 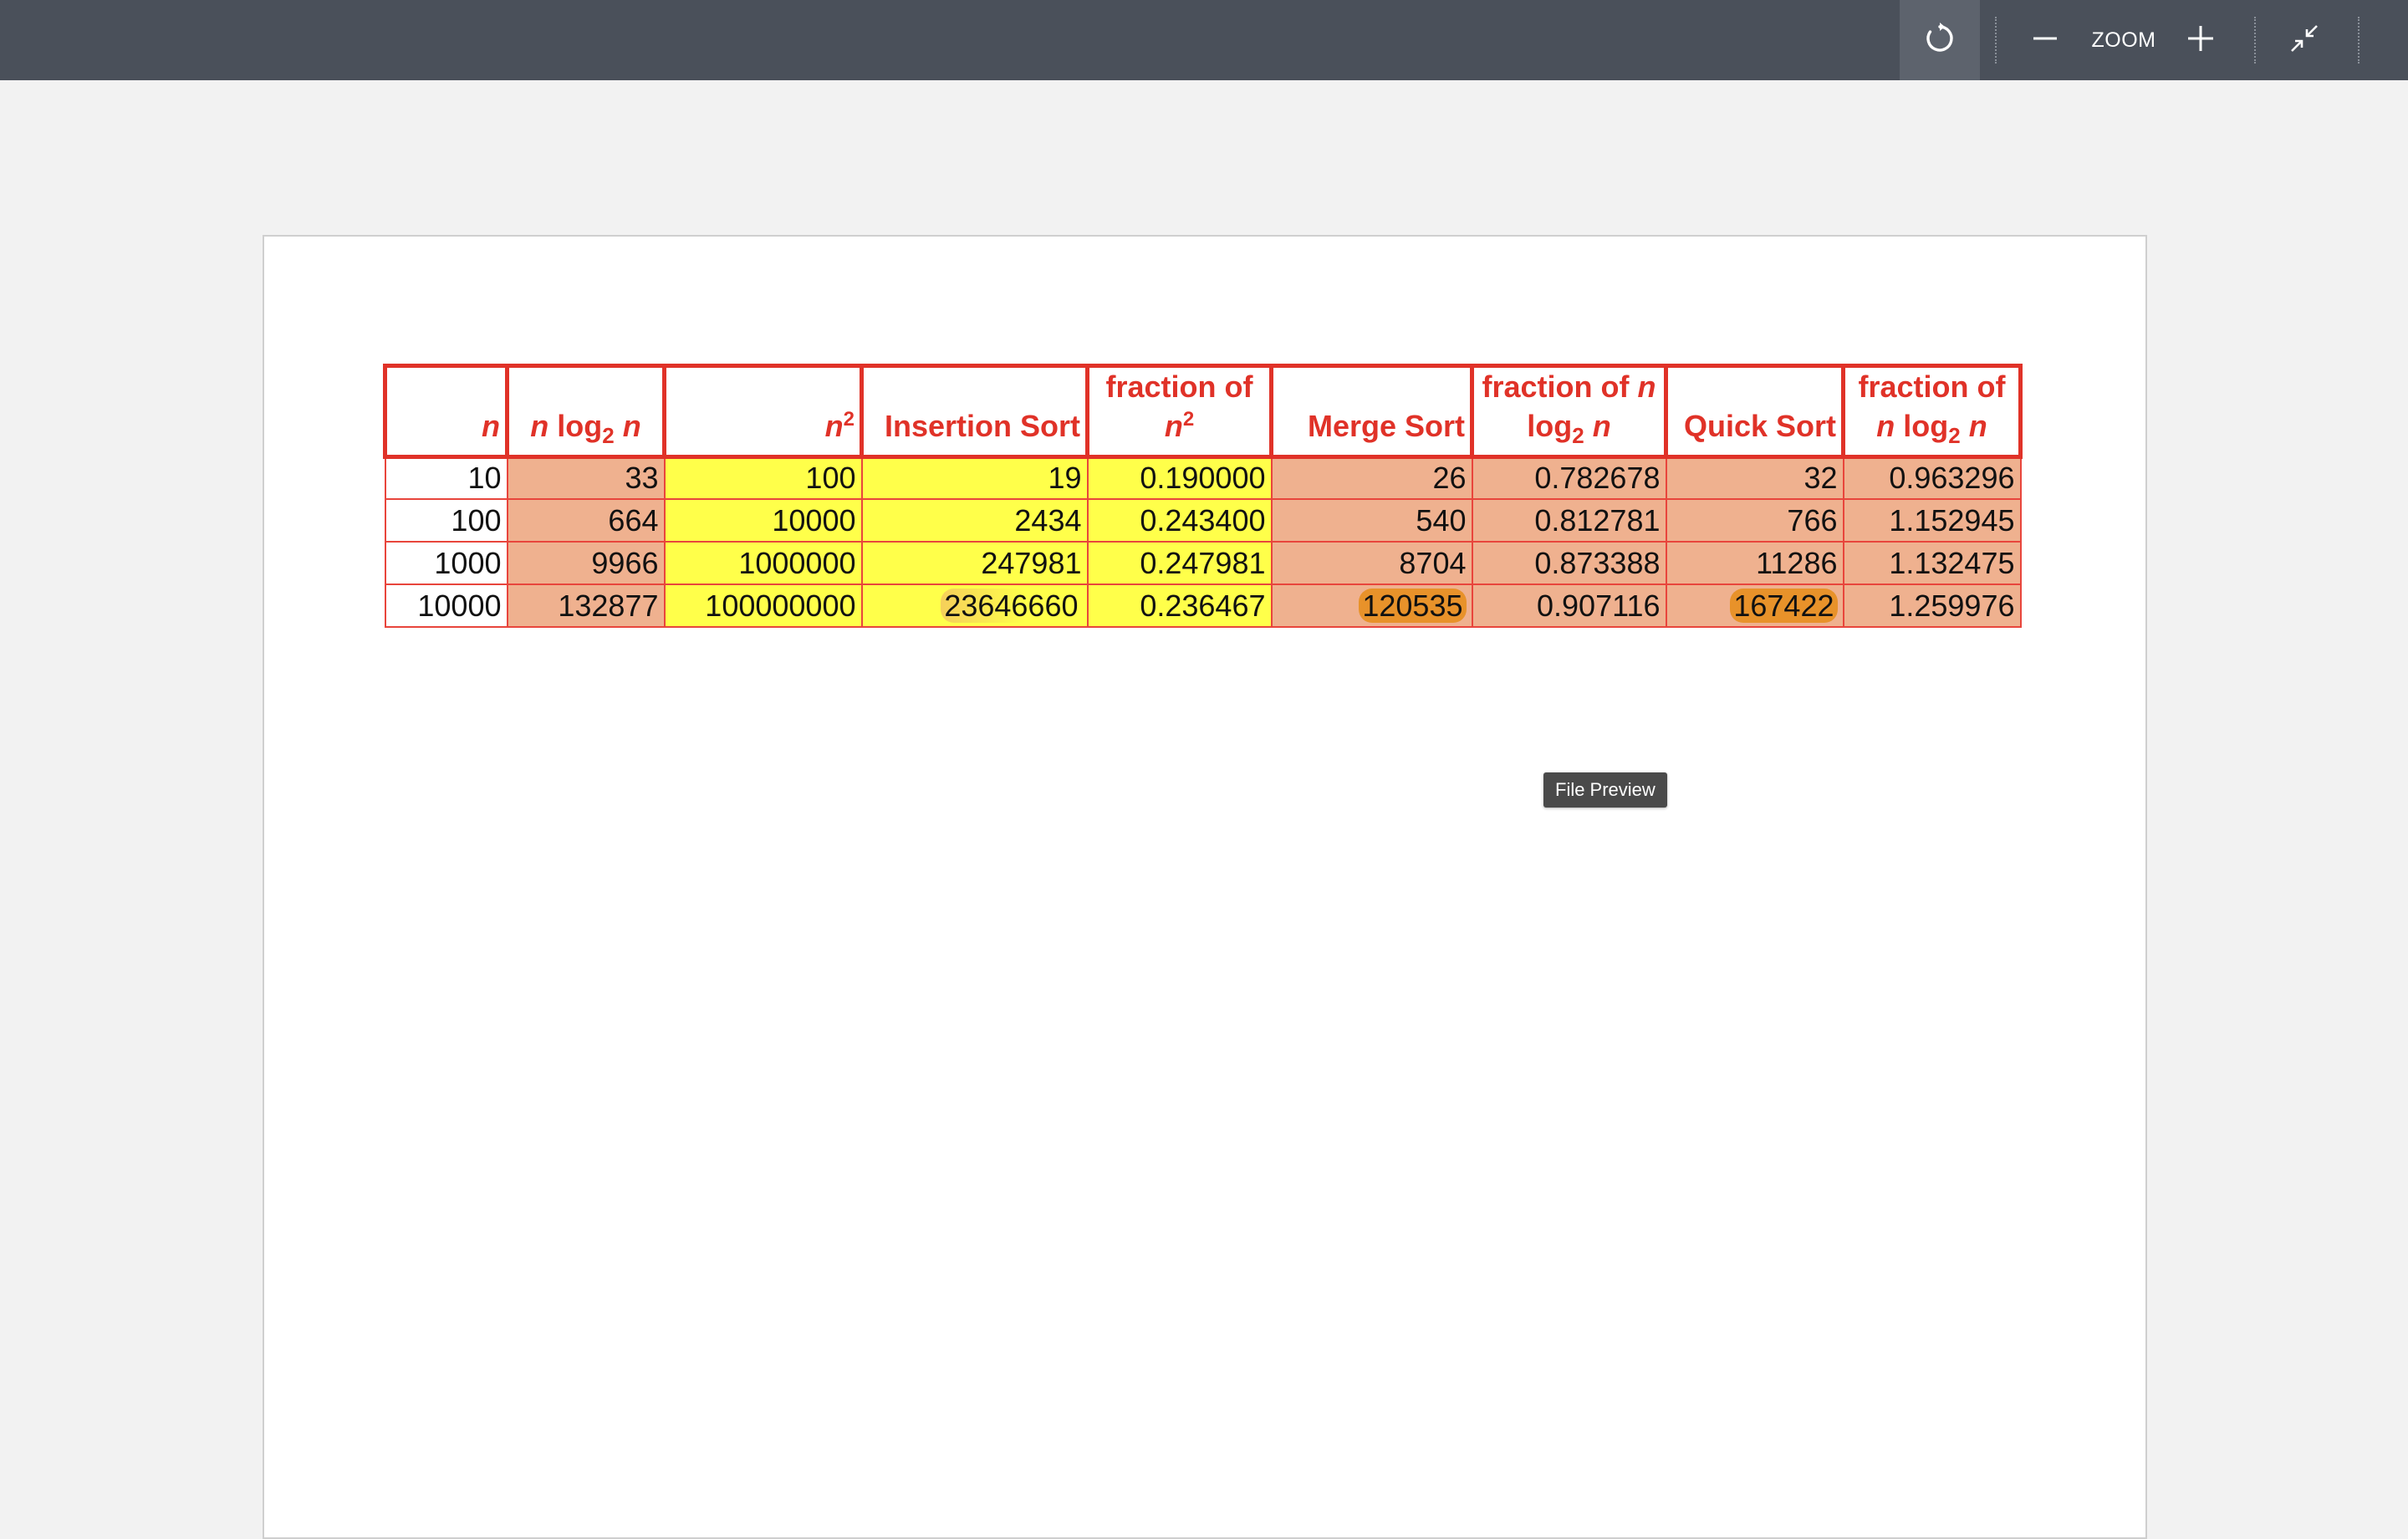 What do you see at coordinates (1569, 563) in the screenshot?
I see `cell-fraction-merge: 0.873388` at bounding box center [1569, 563].